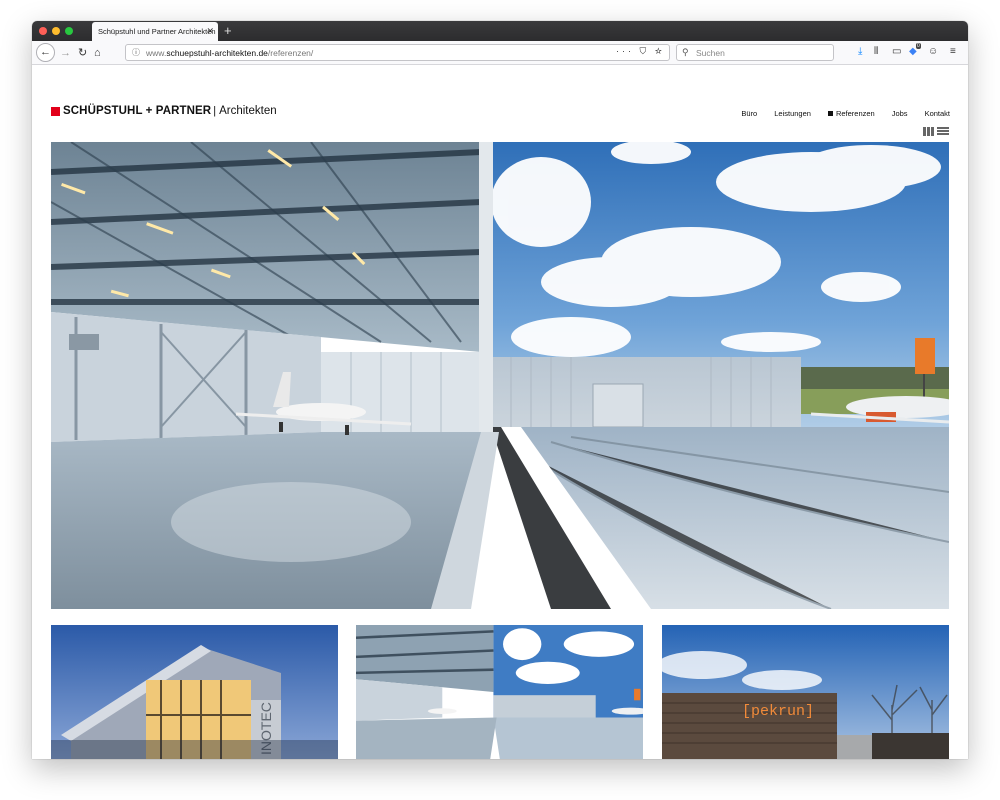 This screenshot has width=1000, height=800. I want to click on site-logo: SCHÜPSTUHL + PARTNER | Architekten, so click(164, 111).